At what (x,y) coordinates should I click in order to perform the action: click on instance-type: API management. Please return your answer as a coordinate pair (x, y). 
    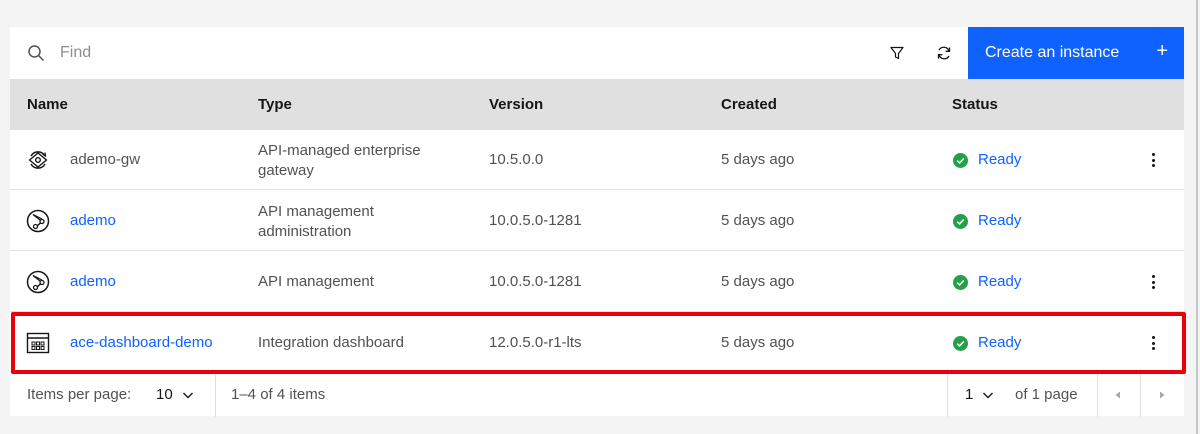
    Looking at the image, I should click on (316, 281).